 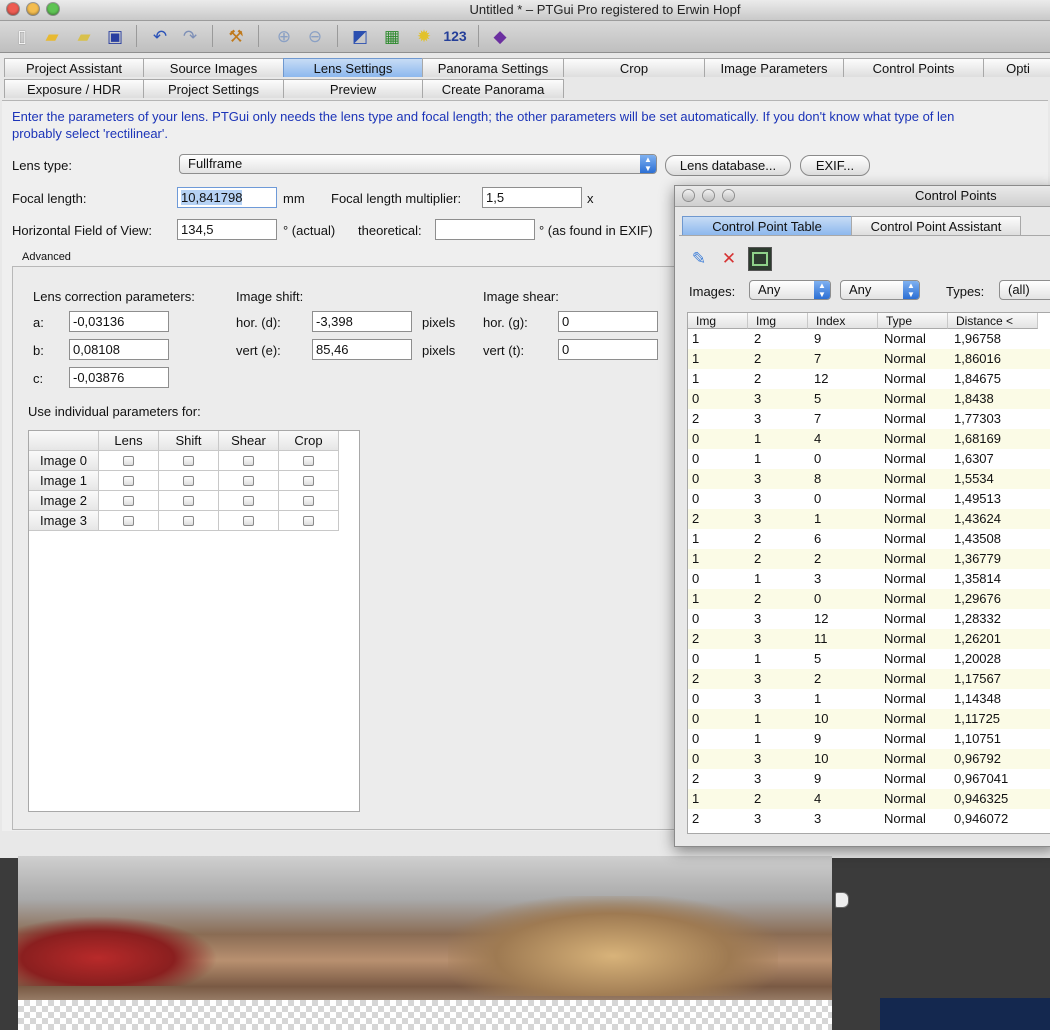 I want to click on shift-hor-input: -3,398, so click(x=362, y=321).